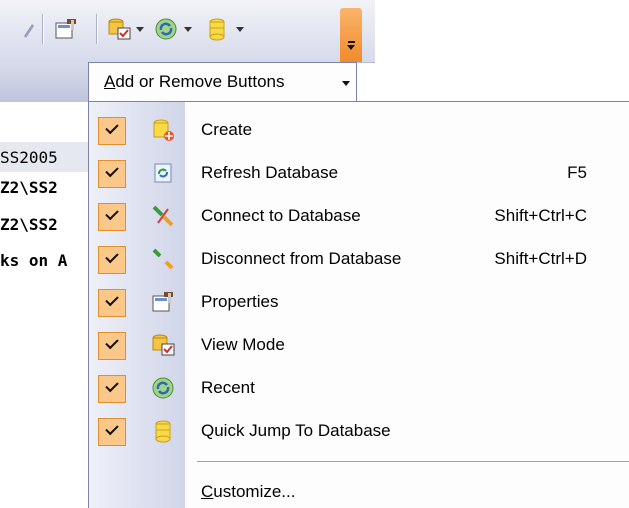 Image resolution: width=629 pixels, height=508 pixels. What do you see at coordinates (34, 260) in the screenshot?
I see `background-text-line: ks on A` at bounding box center [34, 260].